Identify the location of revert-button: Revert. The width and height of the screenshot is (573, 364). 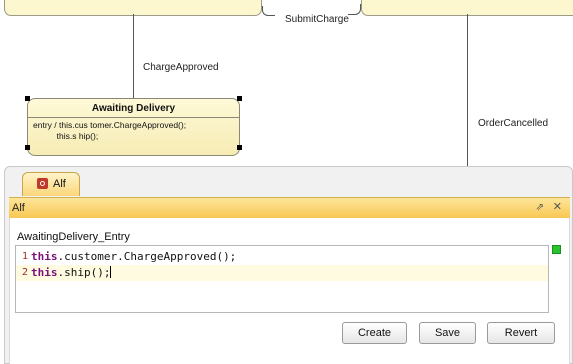
(521, 333).